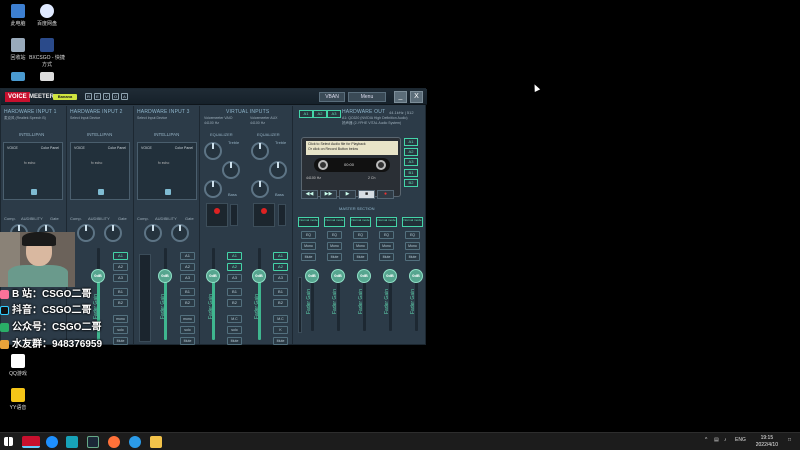 The width and height of the screenshot is (800, 450). Describe the element at coordinates (260, 151) in the screenshot. I see `treble-knob` at that location.